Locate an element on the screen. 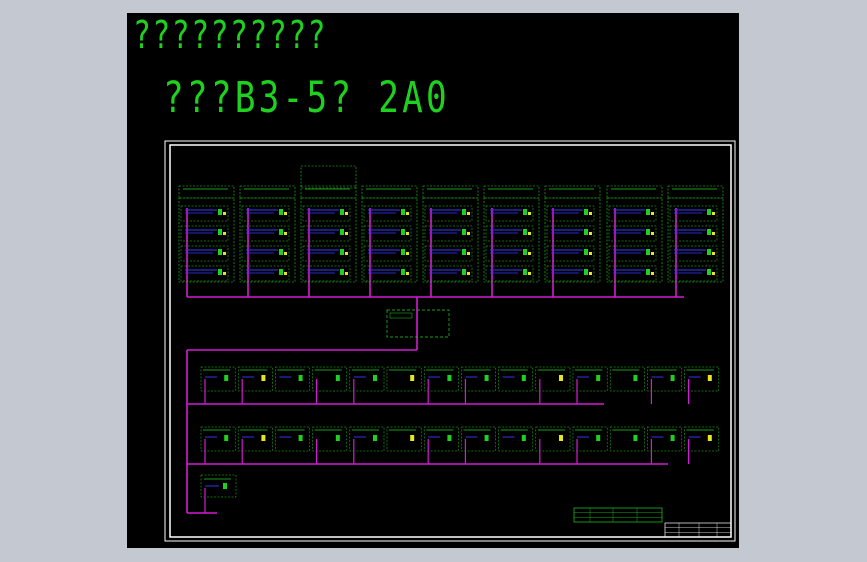 This screenshot has height=562, width=867. legend-table-box is located at coordinates (618, 515).